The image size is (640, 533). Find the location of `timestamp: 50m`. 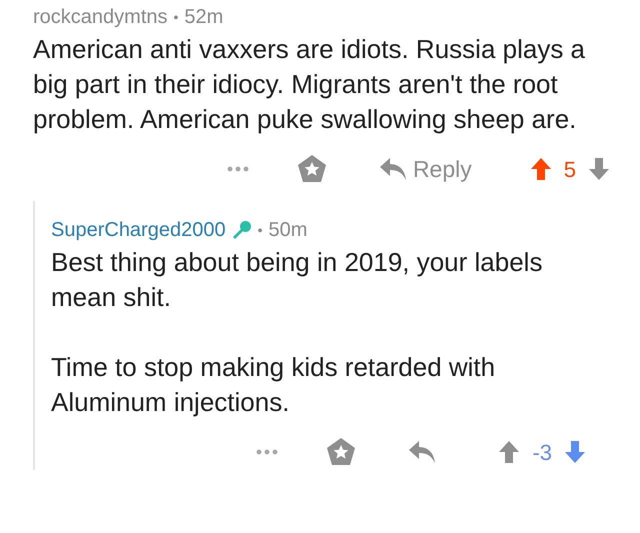

timestamp: 50m is located at coordinates (288, 230).